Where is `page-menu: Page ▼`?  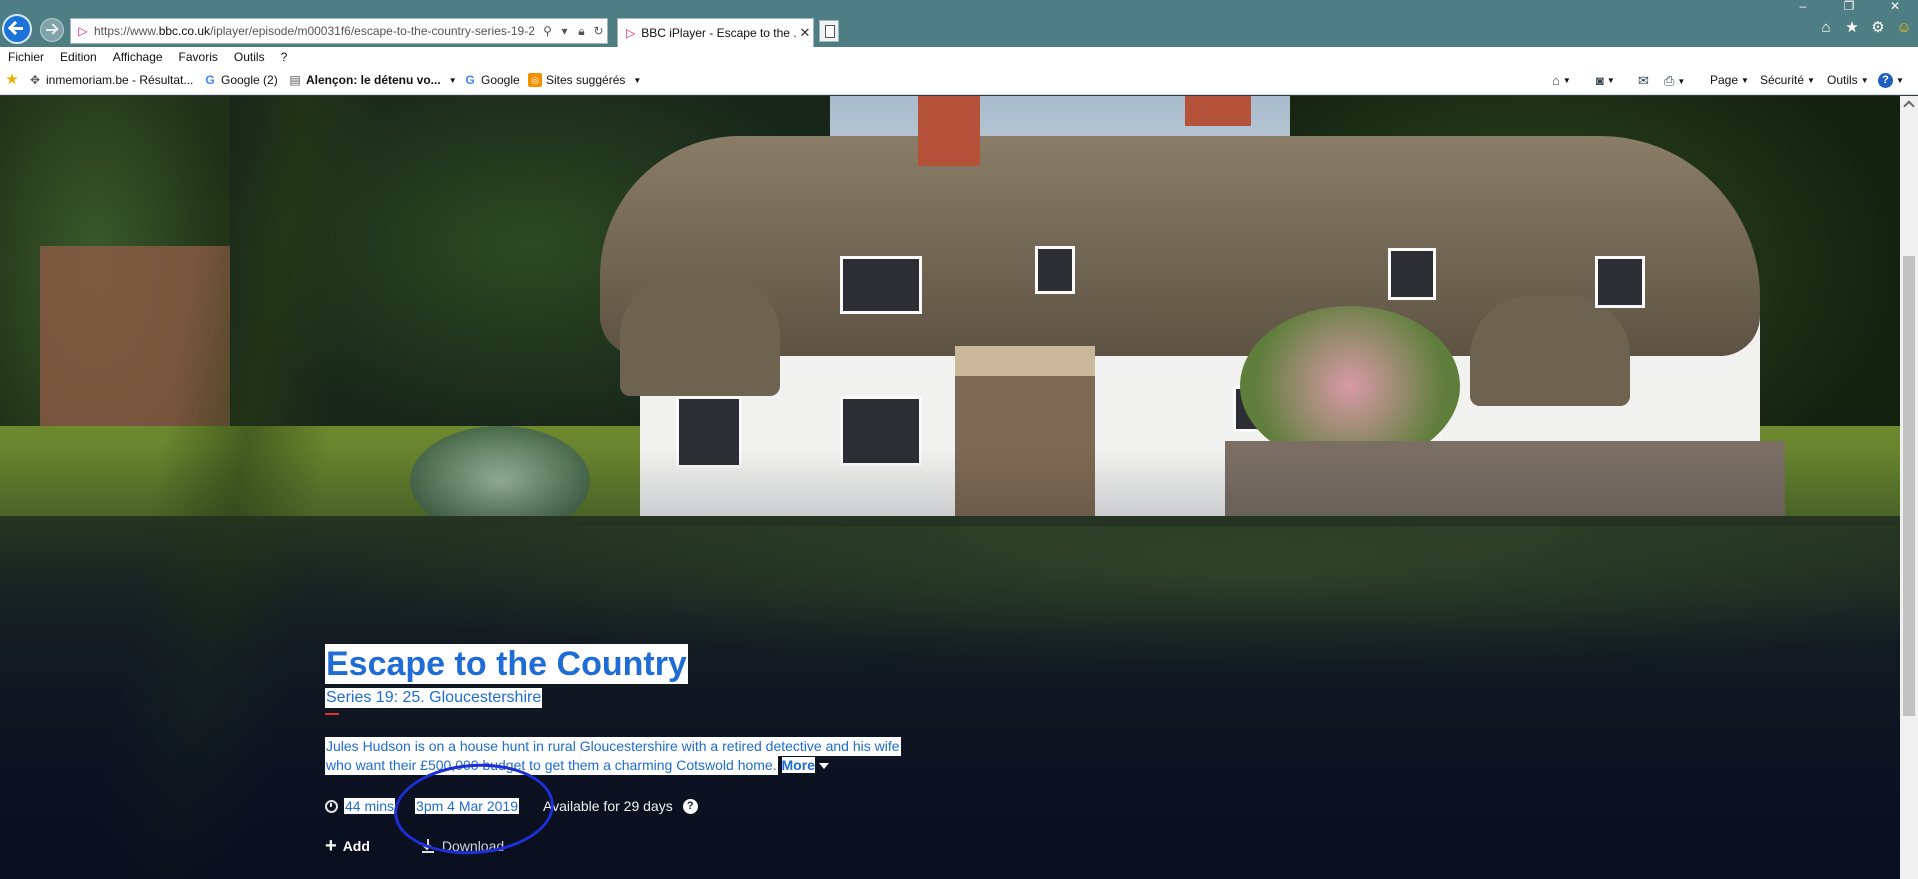 page-menu: Page ▼ is located at coordinates (1729, 80).